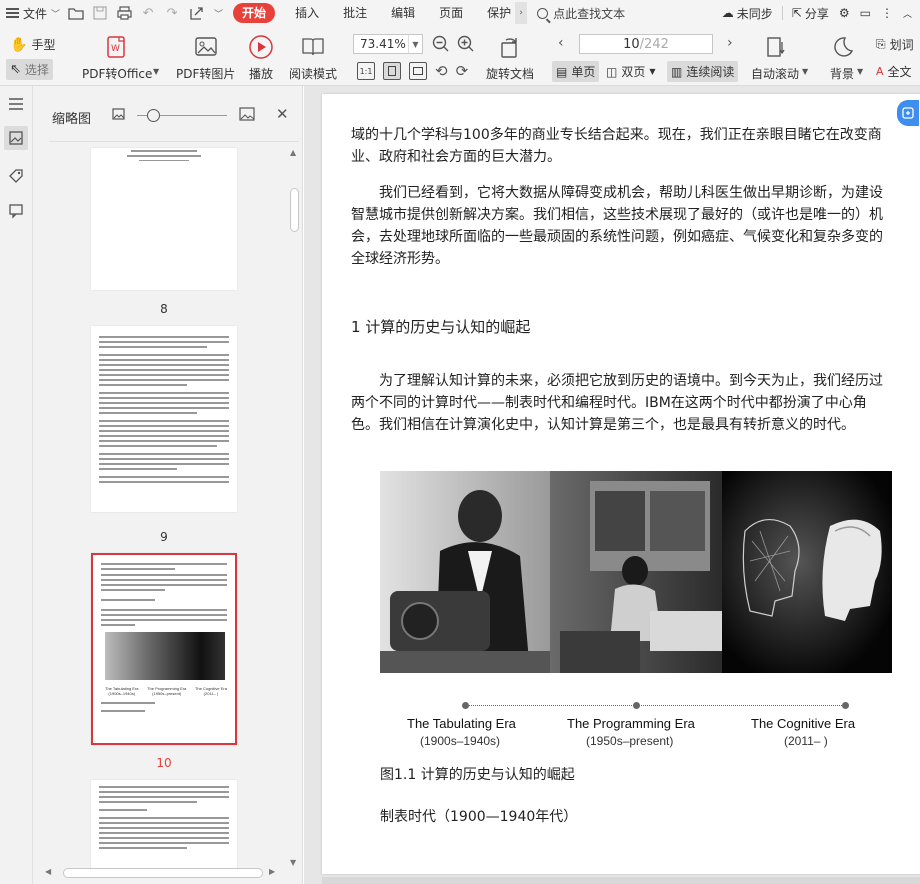  I want to click on pdf-to-office-label: PDF转Office, so click(117, 74).